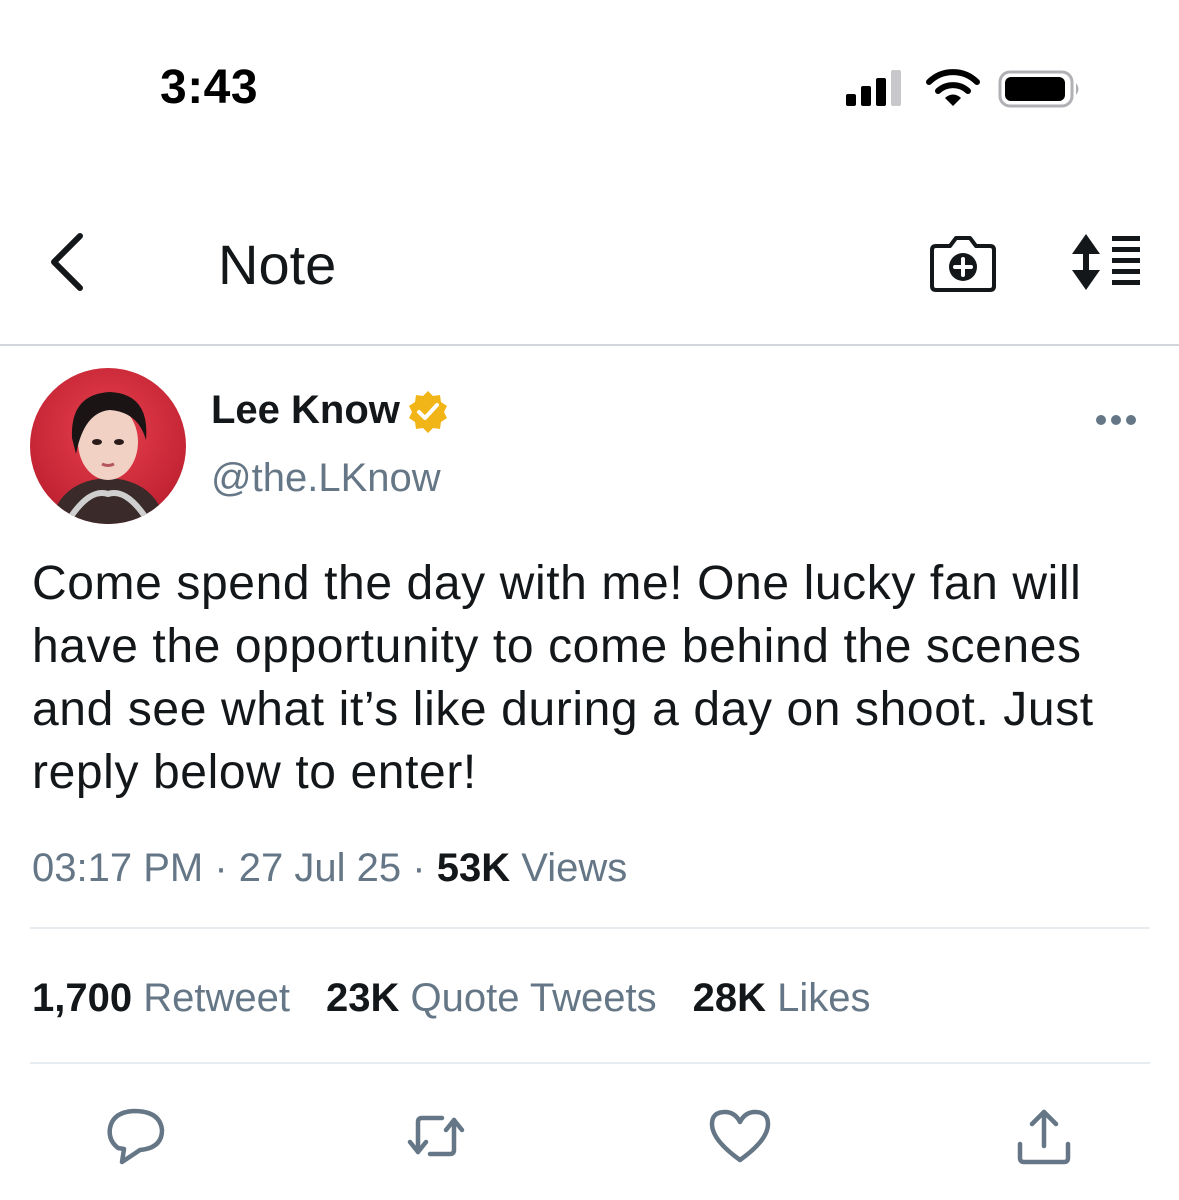  What do you see at coordinates (953, 87) in the screenshot?
I see `wifi-icon` at bounding box center [953, 87].